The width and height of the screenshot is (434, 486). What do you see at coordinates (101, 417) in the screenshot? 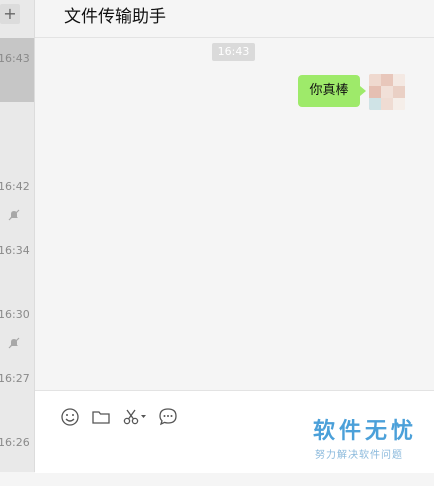
I see `folder-icon` at bounding box center [101, 417].